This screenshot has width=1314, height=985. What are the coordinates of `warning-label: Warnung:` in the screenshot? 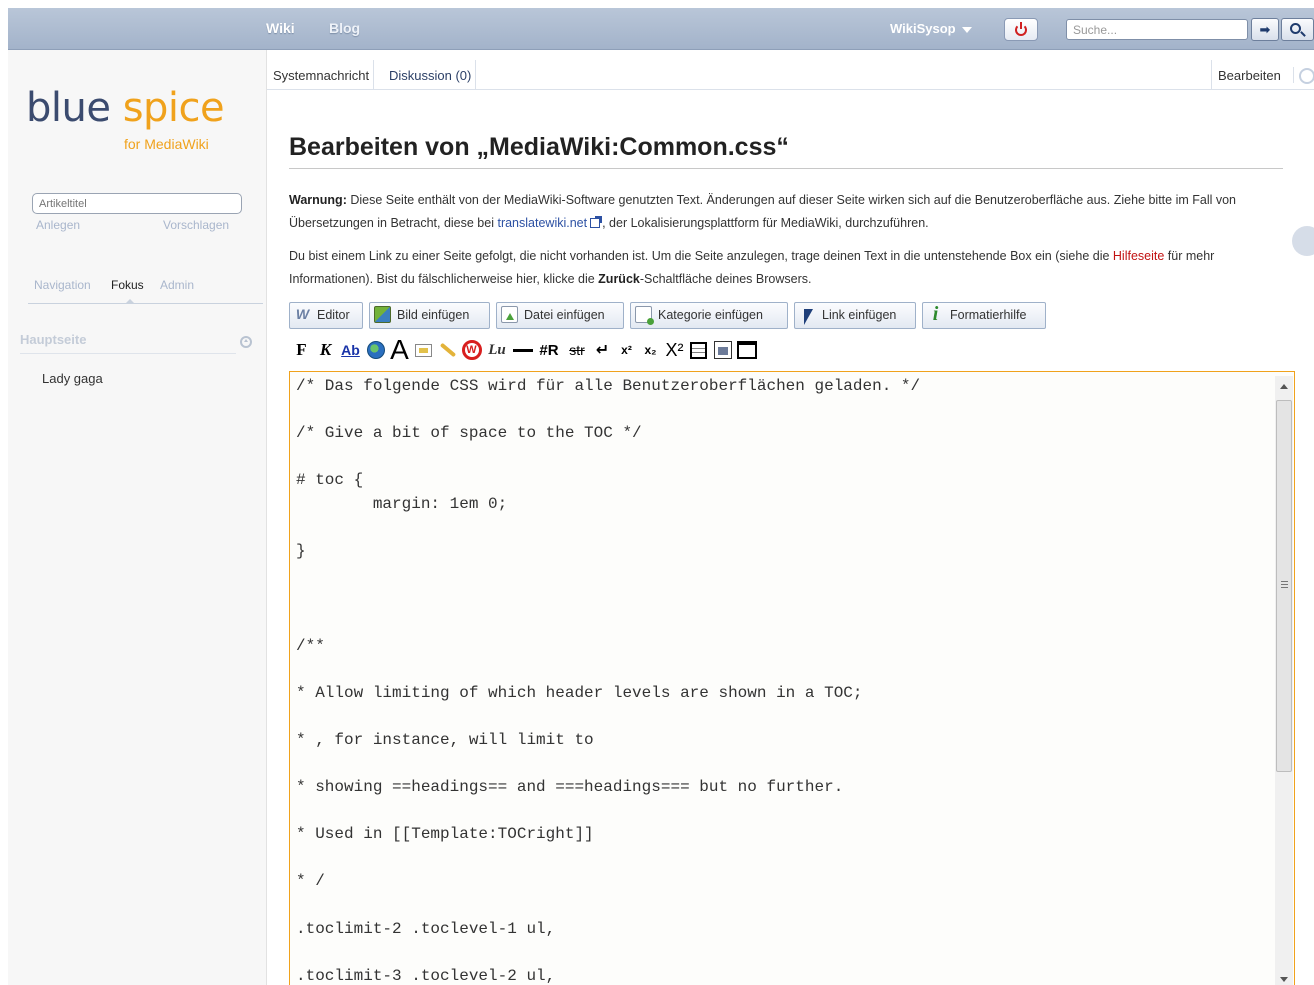 It's located at (318, 200).